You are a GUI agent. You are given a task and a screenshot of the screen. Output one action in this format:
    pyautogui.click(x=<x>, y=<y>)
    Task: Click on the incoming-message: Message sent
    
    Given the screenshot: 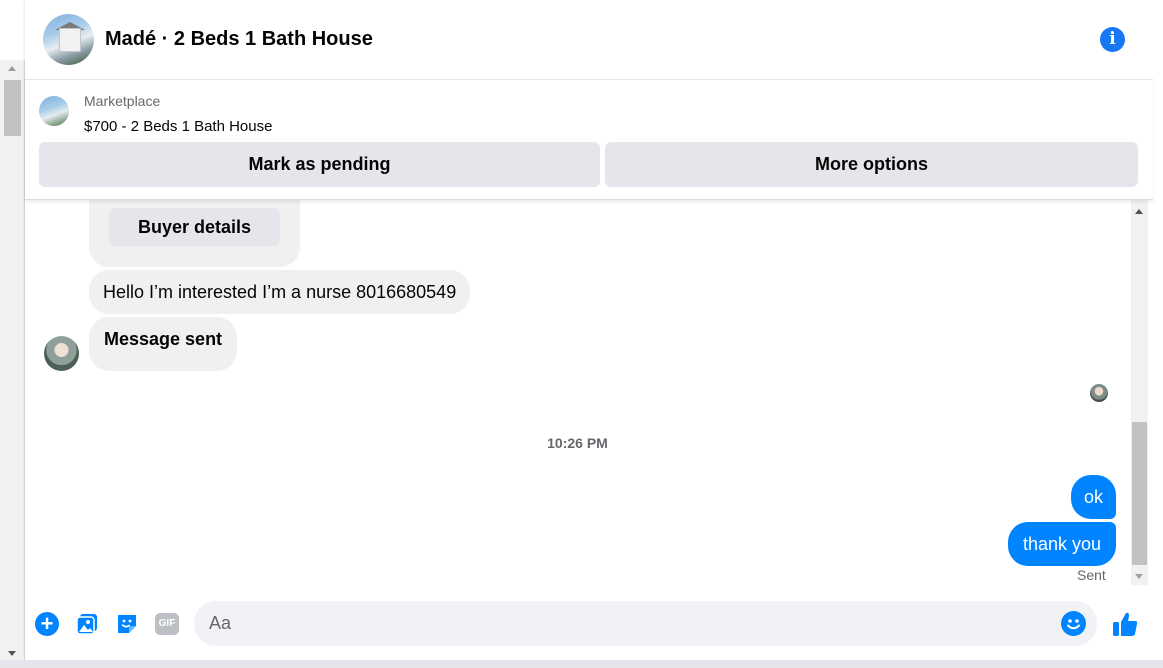 What is the action you would take?
    pyautogui.click(x=163, y=344)
    